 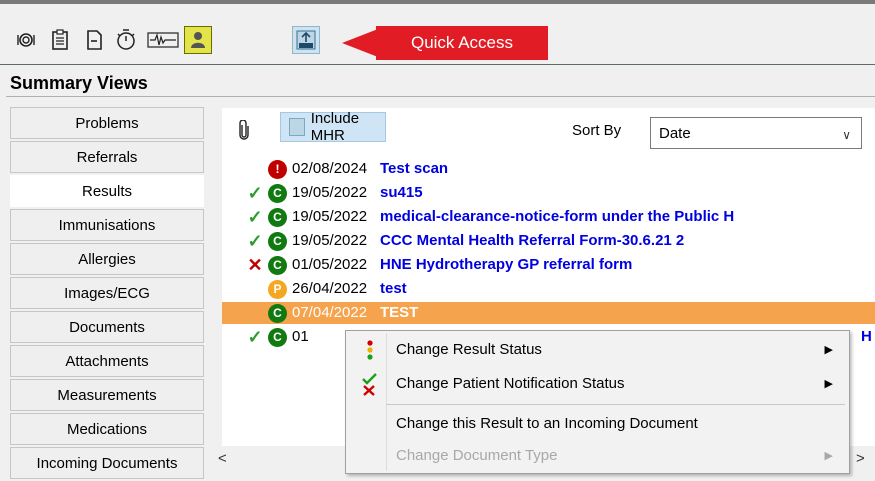 I want to click on menu-item-label: Change Result Status, so click(x=469, y=349).